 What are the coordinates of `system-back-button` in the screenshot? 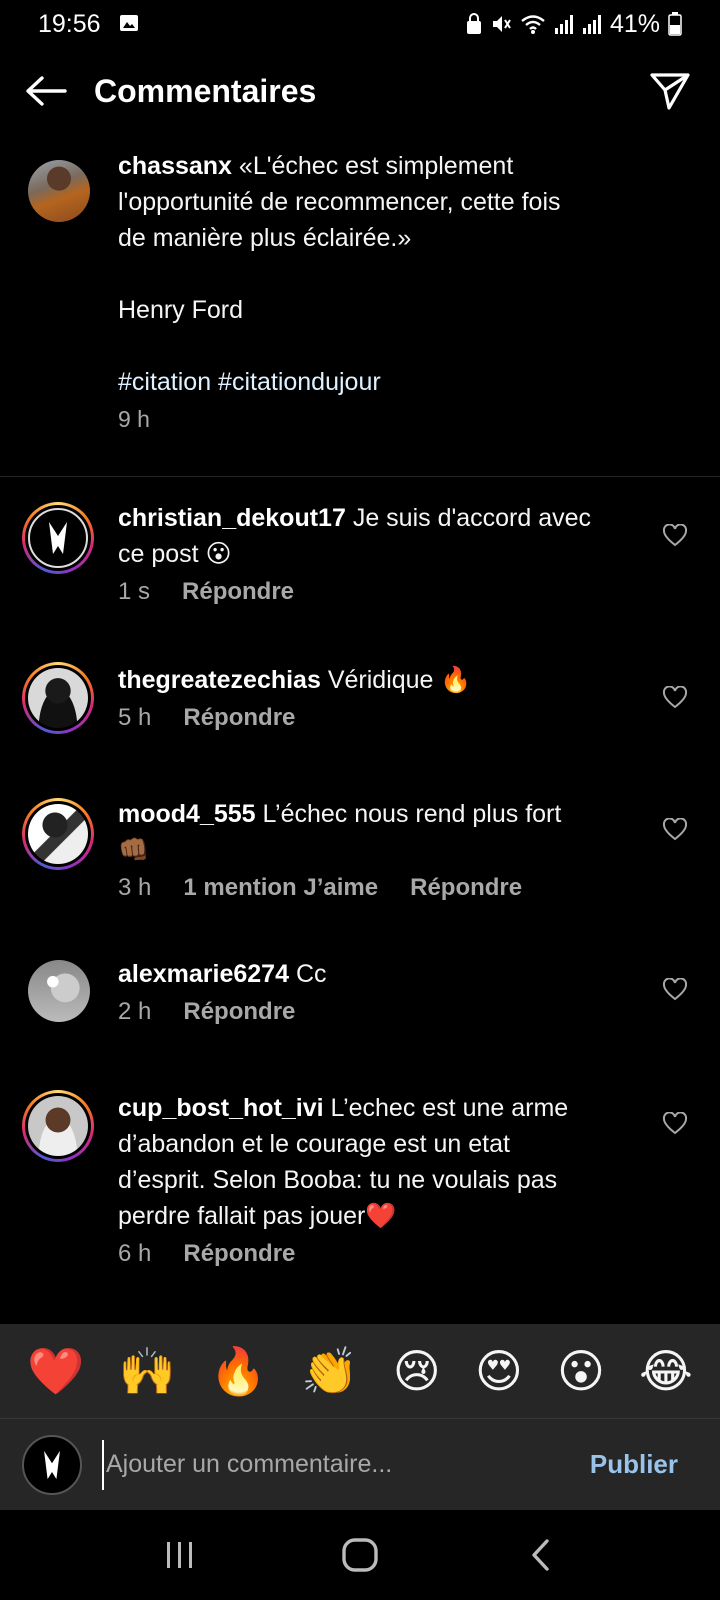 It's located at (540, 1555).